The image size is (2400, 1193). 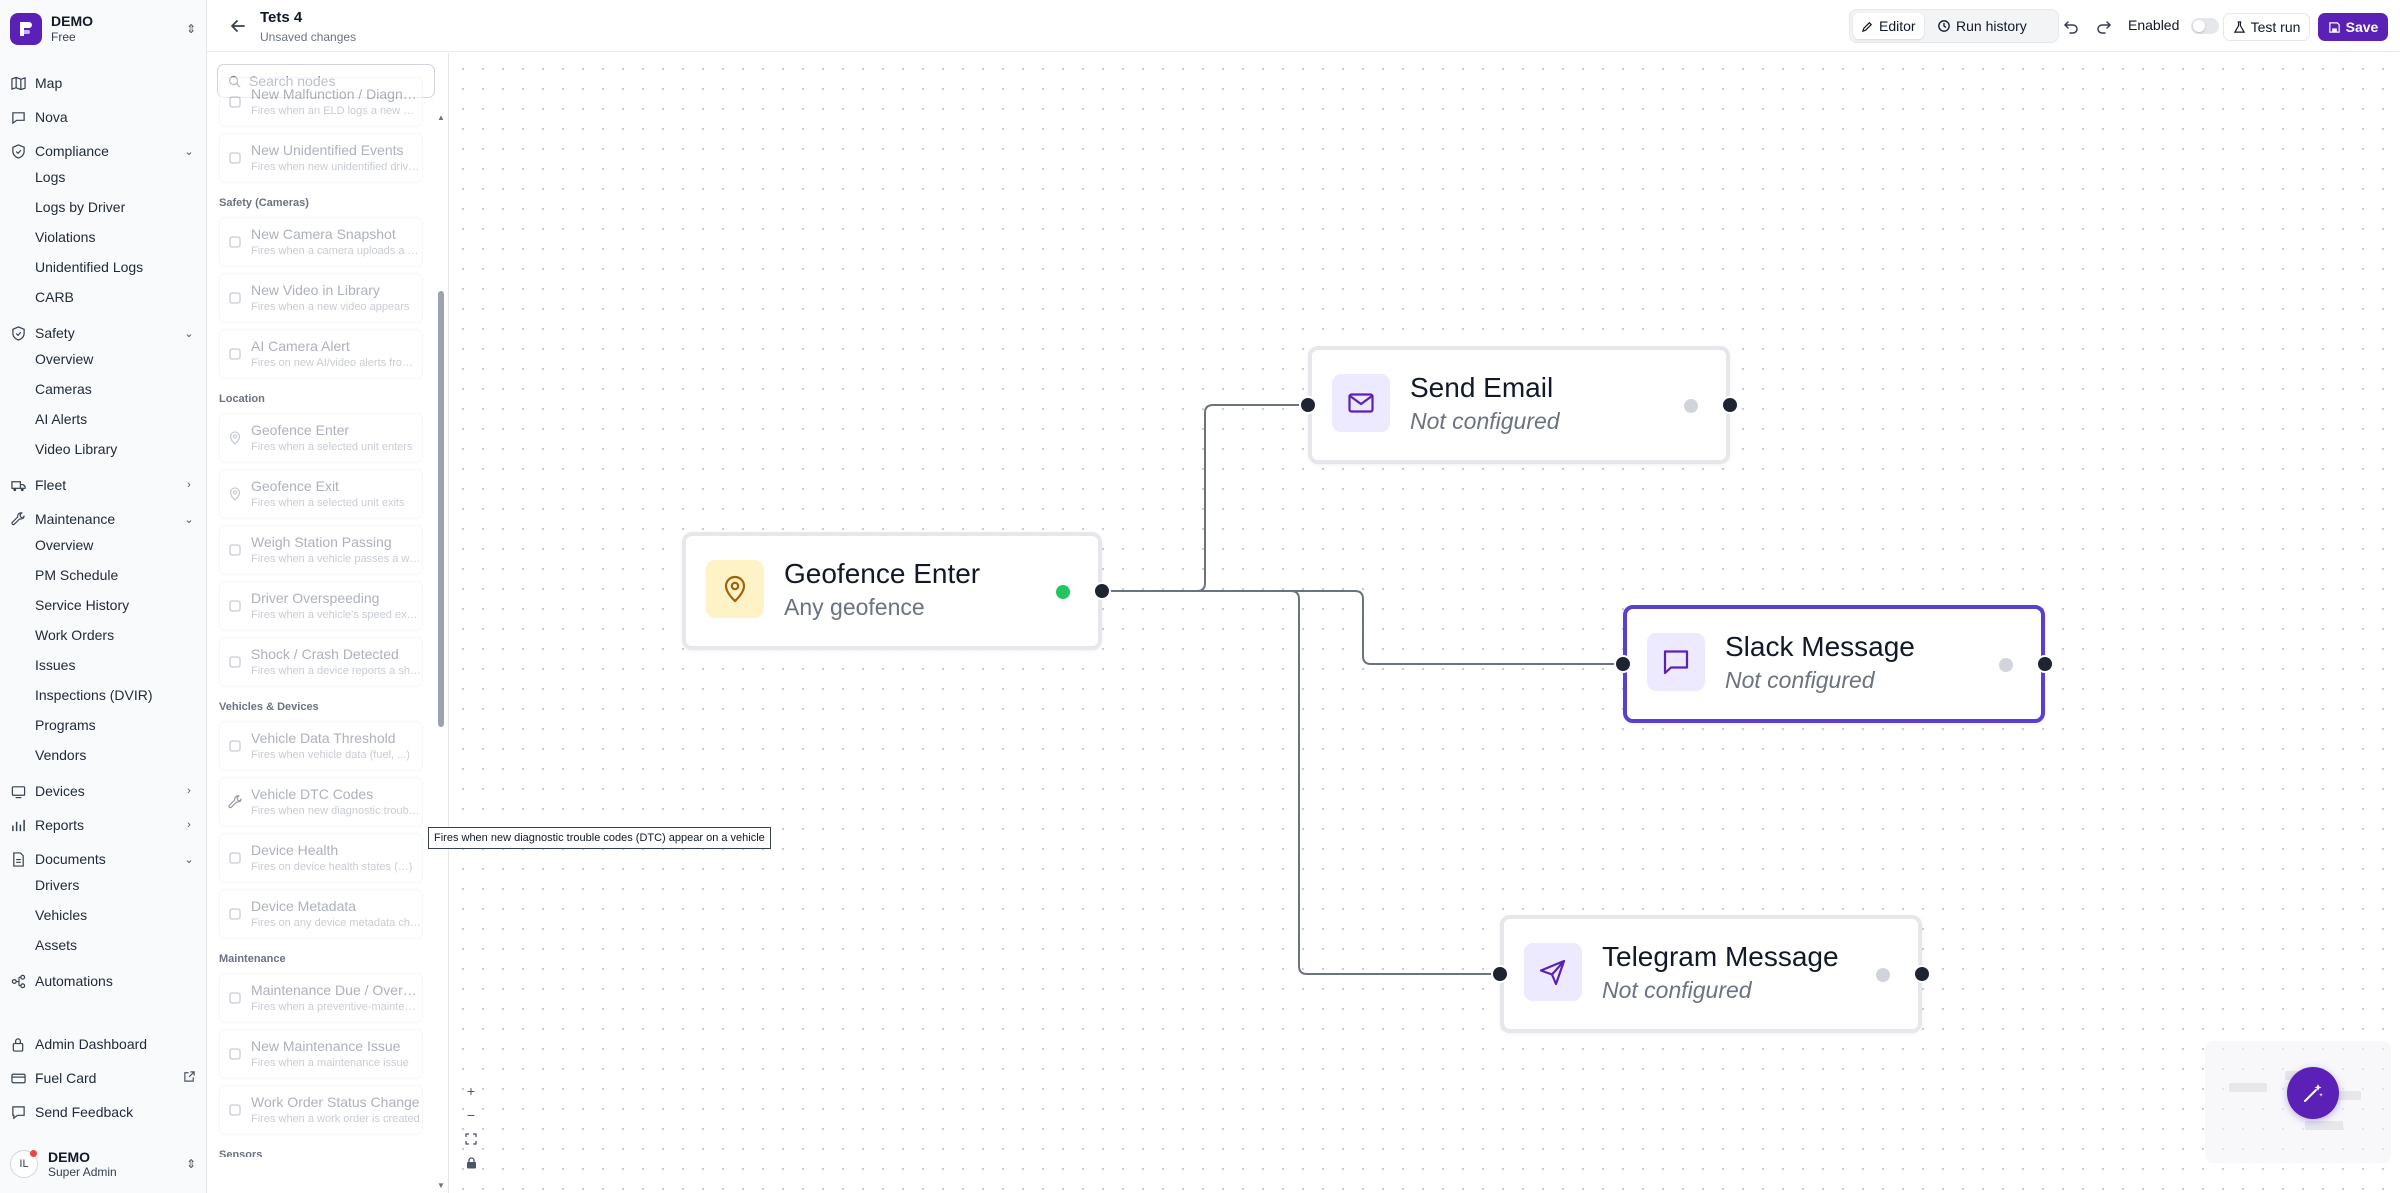 What do you see at coordinates (2205, 26) in the screenshot?
I see `enabled-toggle` at bounding box center [2205, 26].